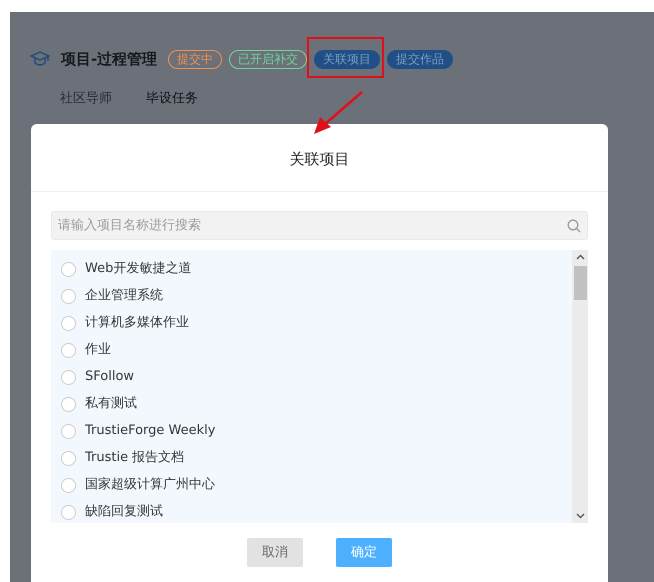 The width and height of the screenshot is (654, 582). What do you see at coordinates (316, 512) in the screenshot?
I see `list-option: 缺陷回复测试` at bounding box center [316, 512].